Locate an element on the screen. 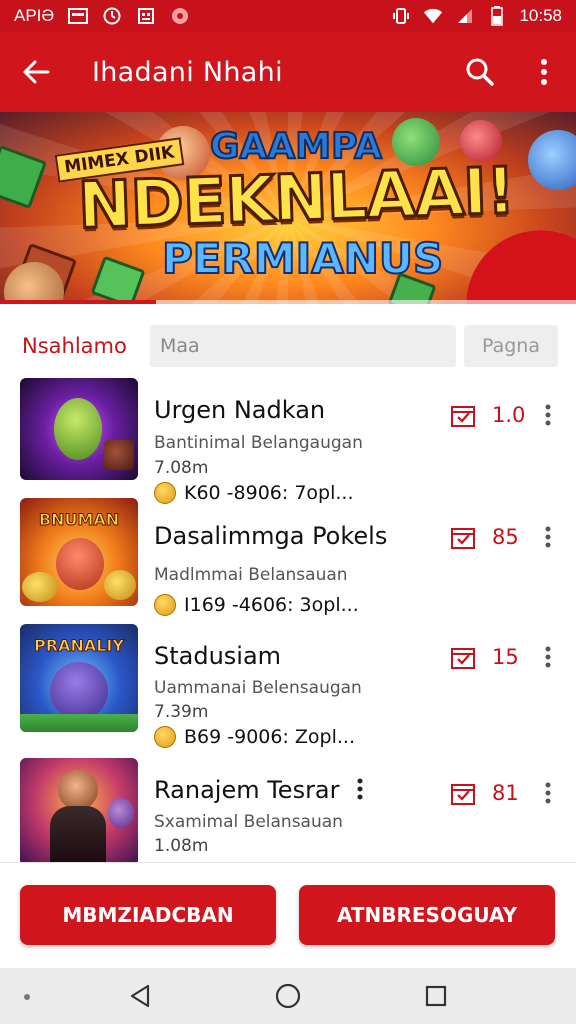 The width and height of the screenshot is (576, 1024). triangle-back-icon is located at coordinates (140, 996).